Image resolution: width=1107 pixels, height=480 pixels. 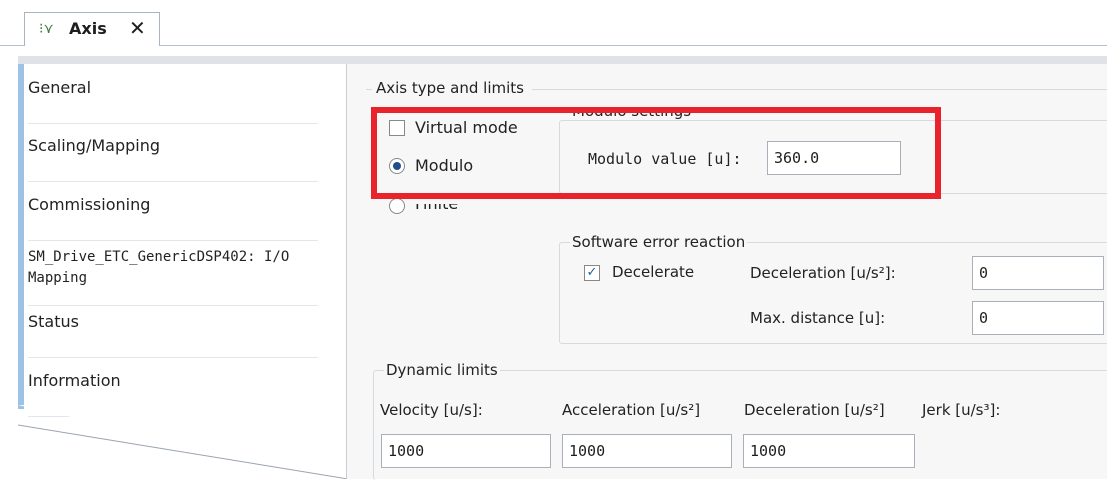 I want to click on finite-radio, so click(x=397, y=206).